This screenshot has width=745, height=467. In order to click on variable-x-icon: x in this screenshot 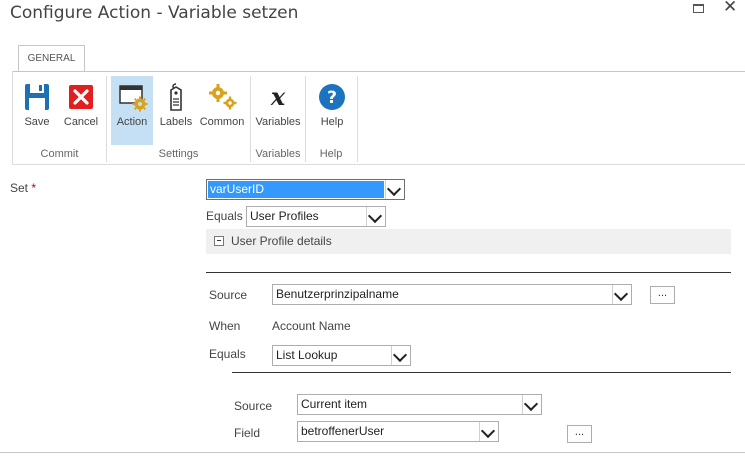, I will do `click(278, 97)`.